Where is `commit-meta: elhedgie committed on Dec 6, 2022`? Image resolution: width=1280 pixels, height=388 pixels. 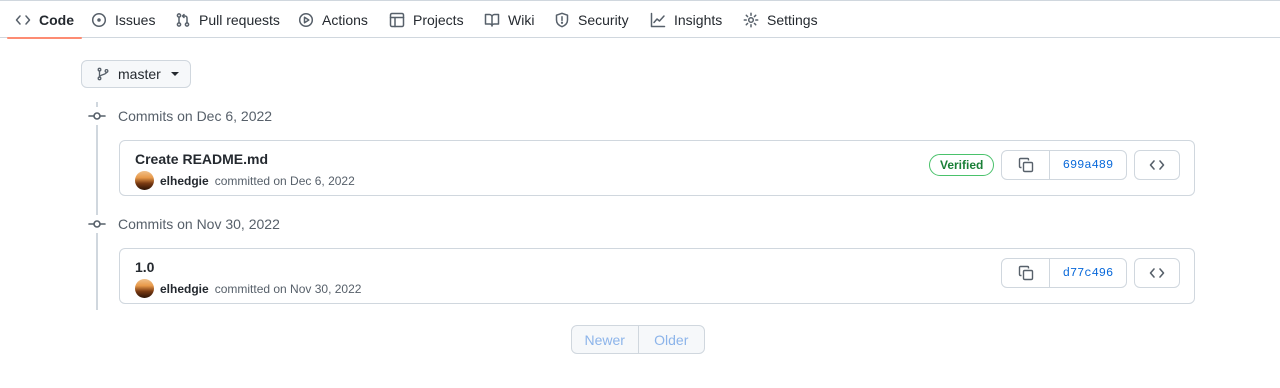
commit-meta: elhedgie committed on Dec 6, 2022 is located at coordinates (245, 180).